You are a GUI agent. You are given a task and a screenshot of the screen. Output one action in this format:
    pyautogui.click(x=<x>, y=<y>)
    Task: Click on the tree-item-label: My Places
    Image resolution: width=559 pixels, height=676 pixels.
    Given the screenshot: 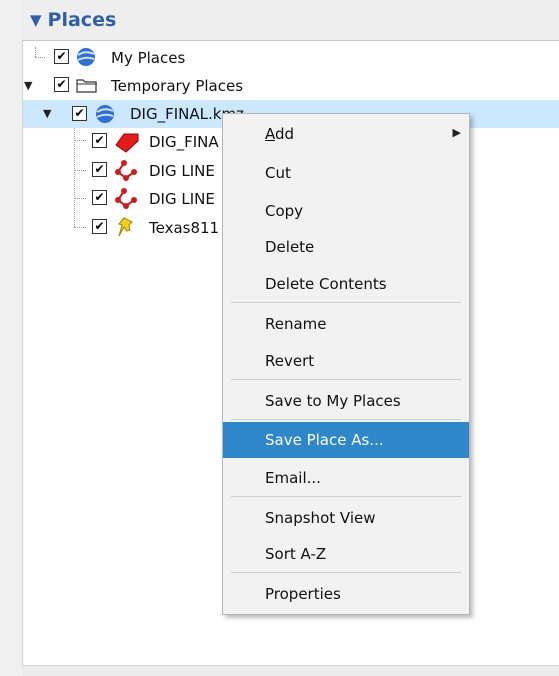 What is the action you would take?
    pyautogui.click(x=148, y=58)
    